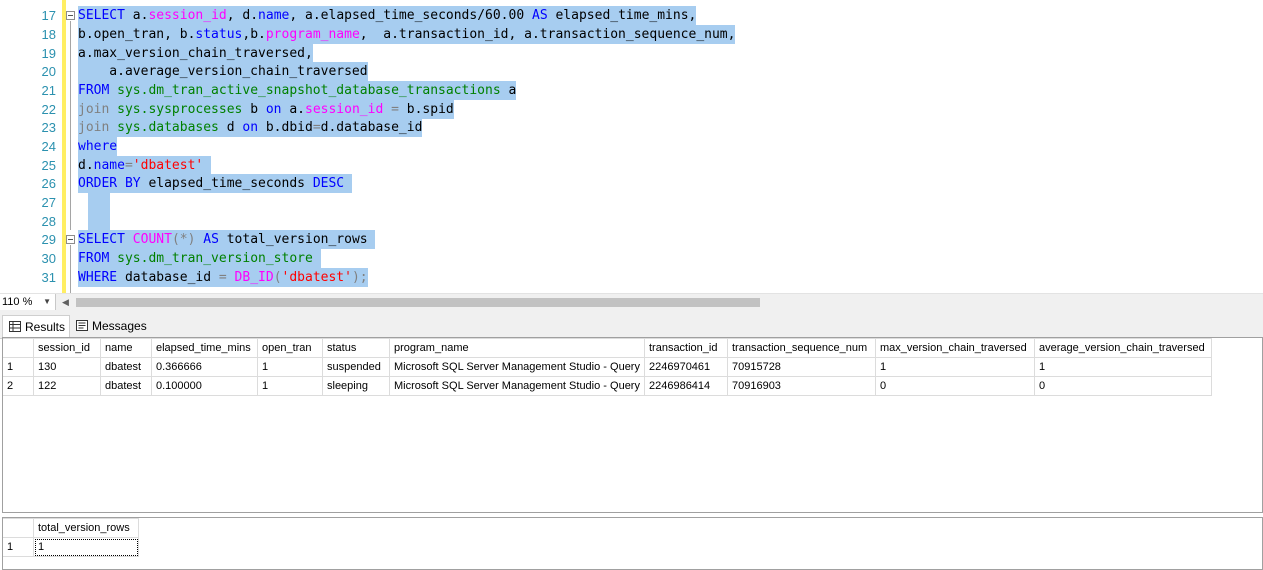 Image resolution: width=1263 pixels, height=570 pixels. What do you see at coordinates (223, 71) in the screenshot?
I see `code-line: a.average_version_chain_traversed` at bounding box center [223, 71].